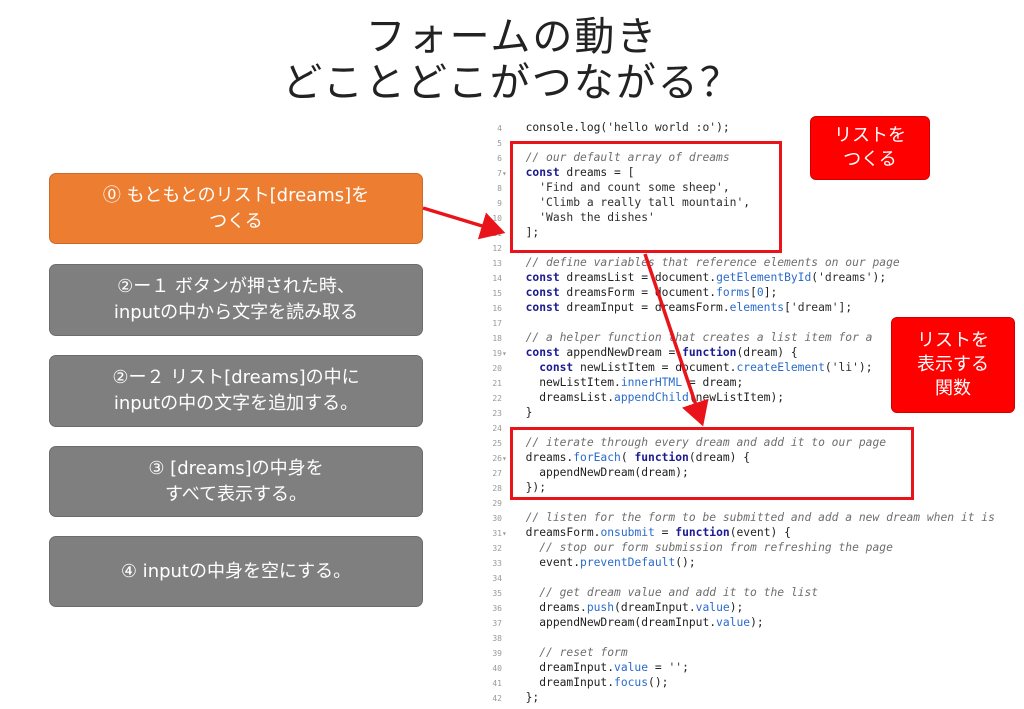 The image size is (1024, 709). What do you see at coordinates (464, 223) in the screenshot?
I see `arrow-step0-to-array` at bounding box center [464, 223].